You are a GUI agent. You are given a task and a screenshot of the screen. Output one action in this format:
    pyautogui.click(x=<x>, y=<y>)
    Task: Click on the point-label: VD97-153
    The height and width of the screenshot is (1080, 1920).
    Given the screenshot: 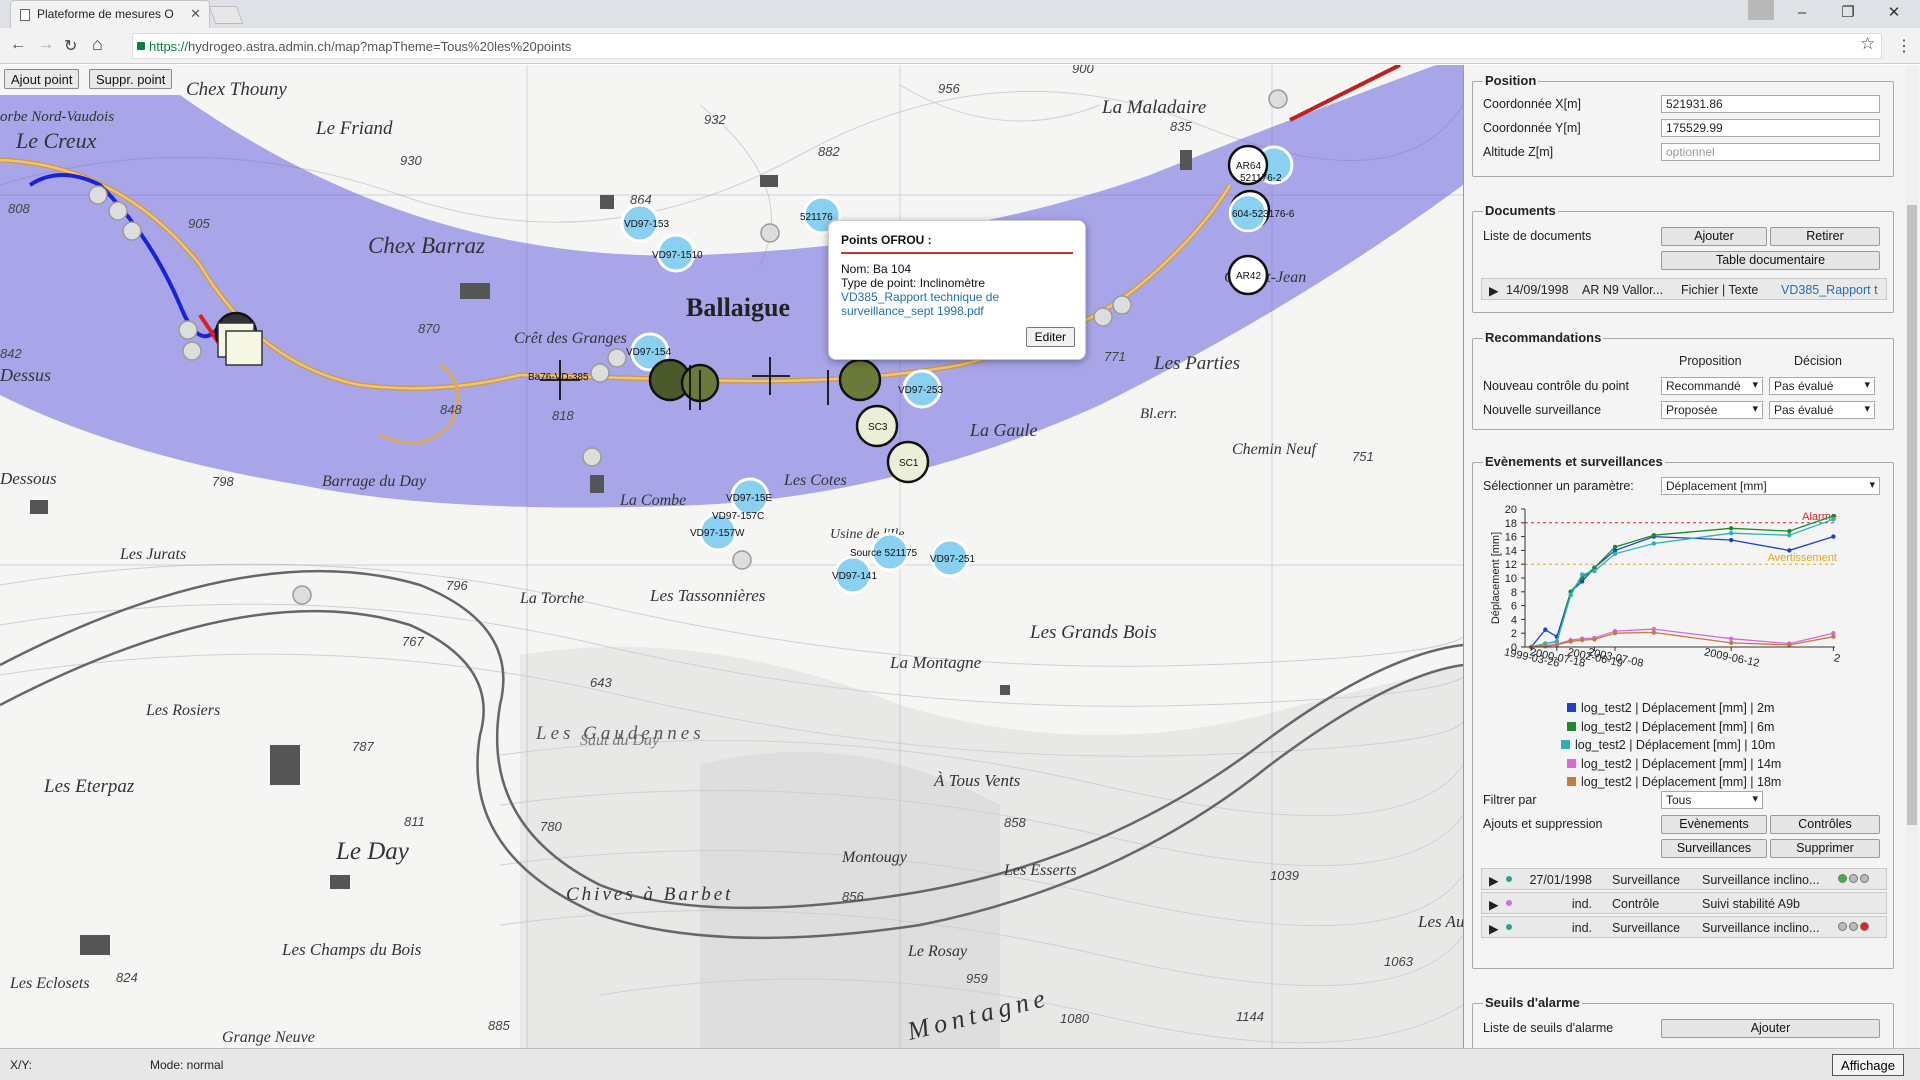 What is the action you would take?
    pyautogui.click(x=646, y=224)
    